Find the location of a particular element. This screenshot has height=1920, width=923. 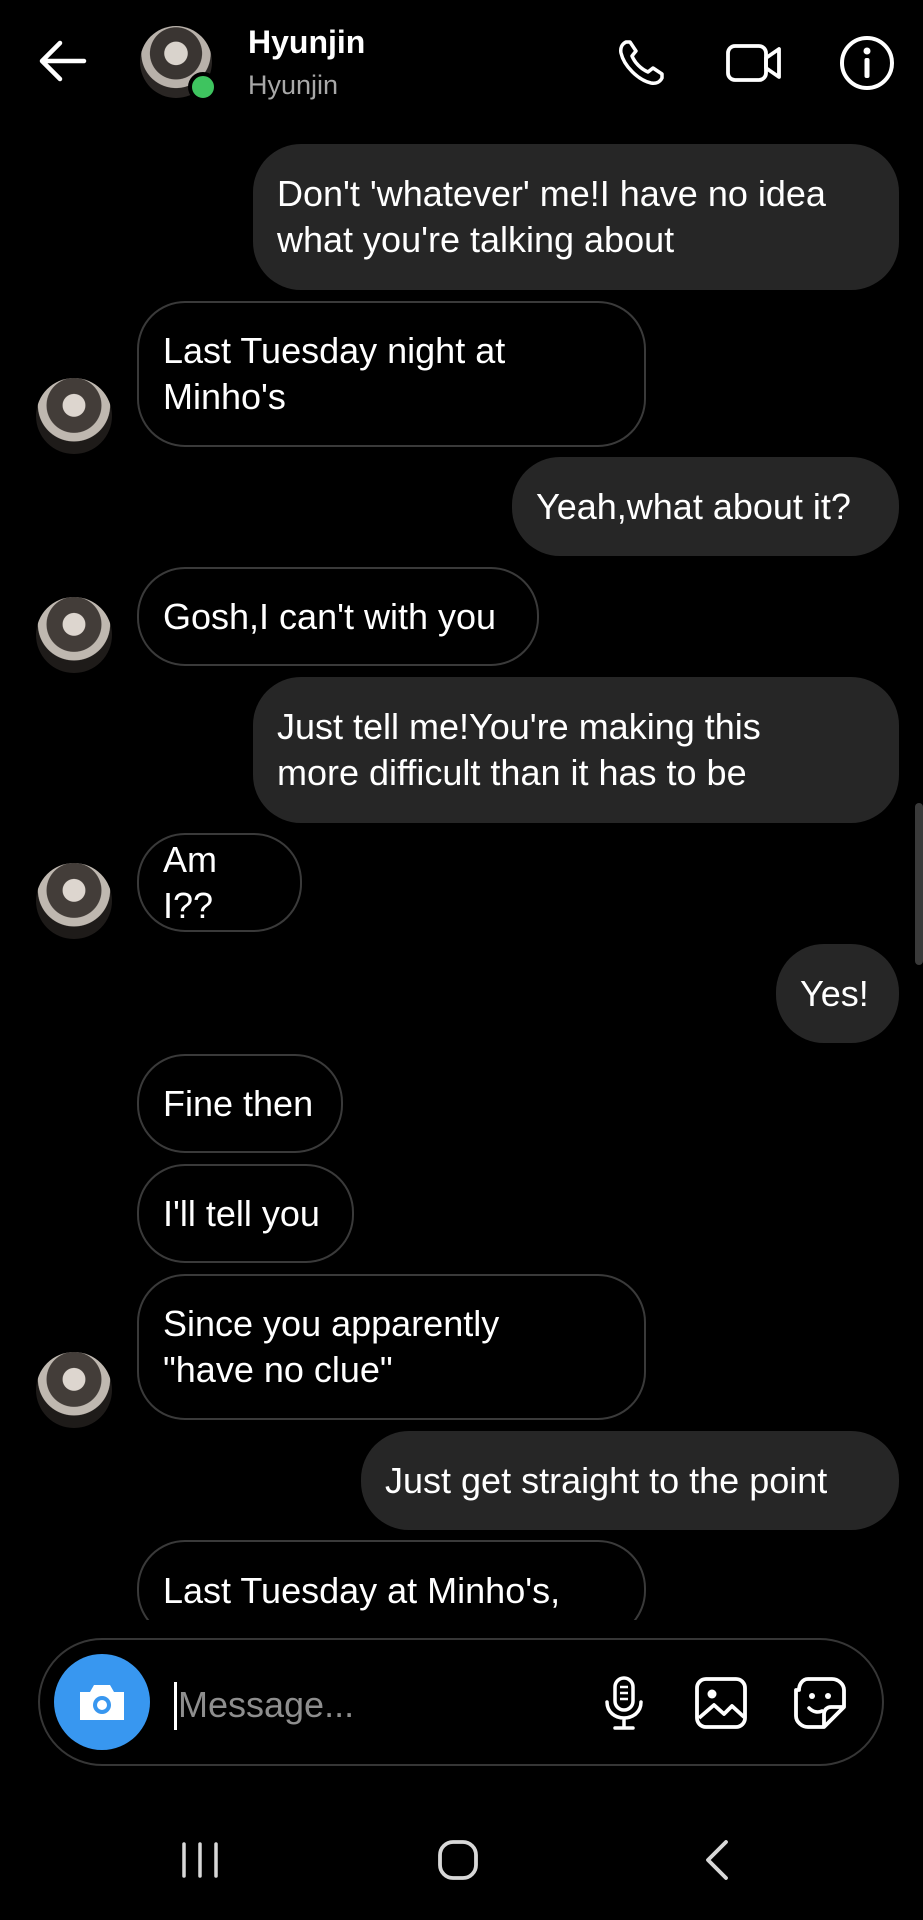

phone-icon is located at coordinates (641, 63).